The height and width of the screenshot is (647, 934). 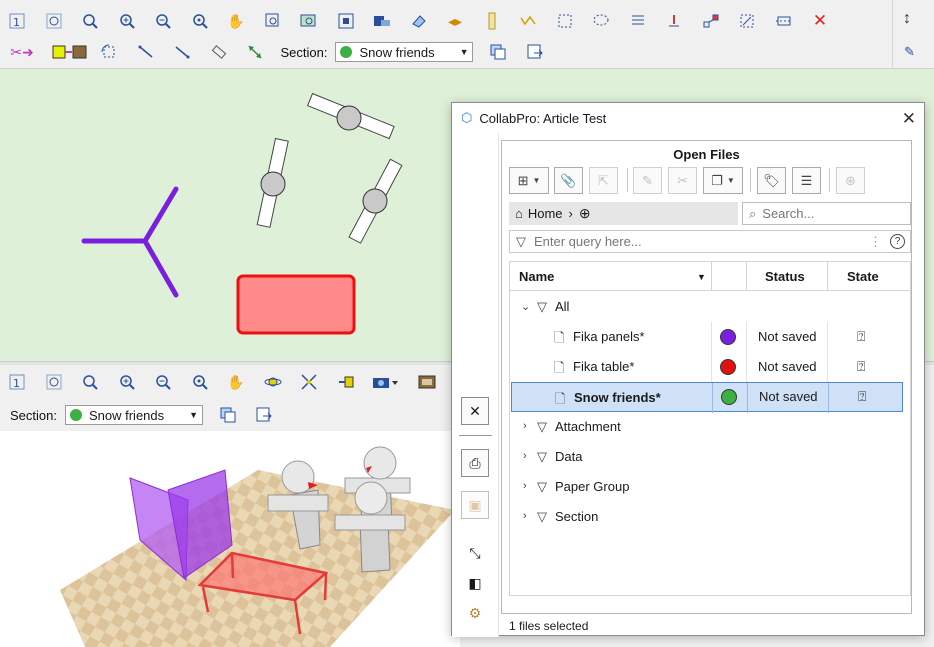 What do you see at coordinates (255, 52) in the screenshot?
I see `dimension-icon` at bounding box center [255, 52].